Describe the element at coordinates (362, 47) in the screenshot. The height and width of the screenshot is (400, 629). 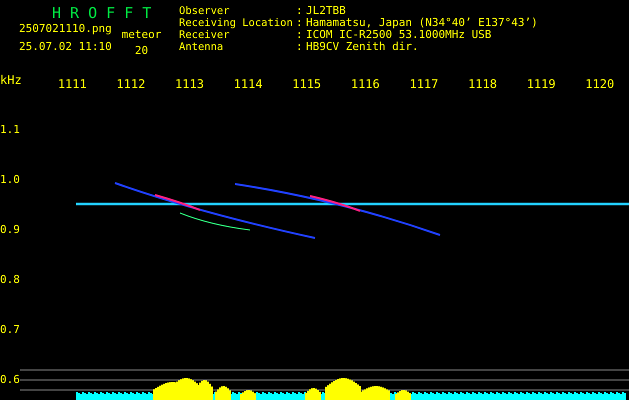
I see `info-value: HB9CV Zenith dir.` at that location.